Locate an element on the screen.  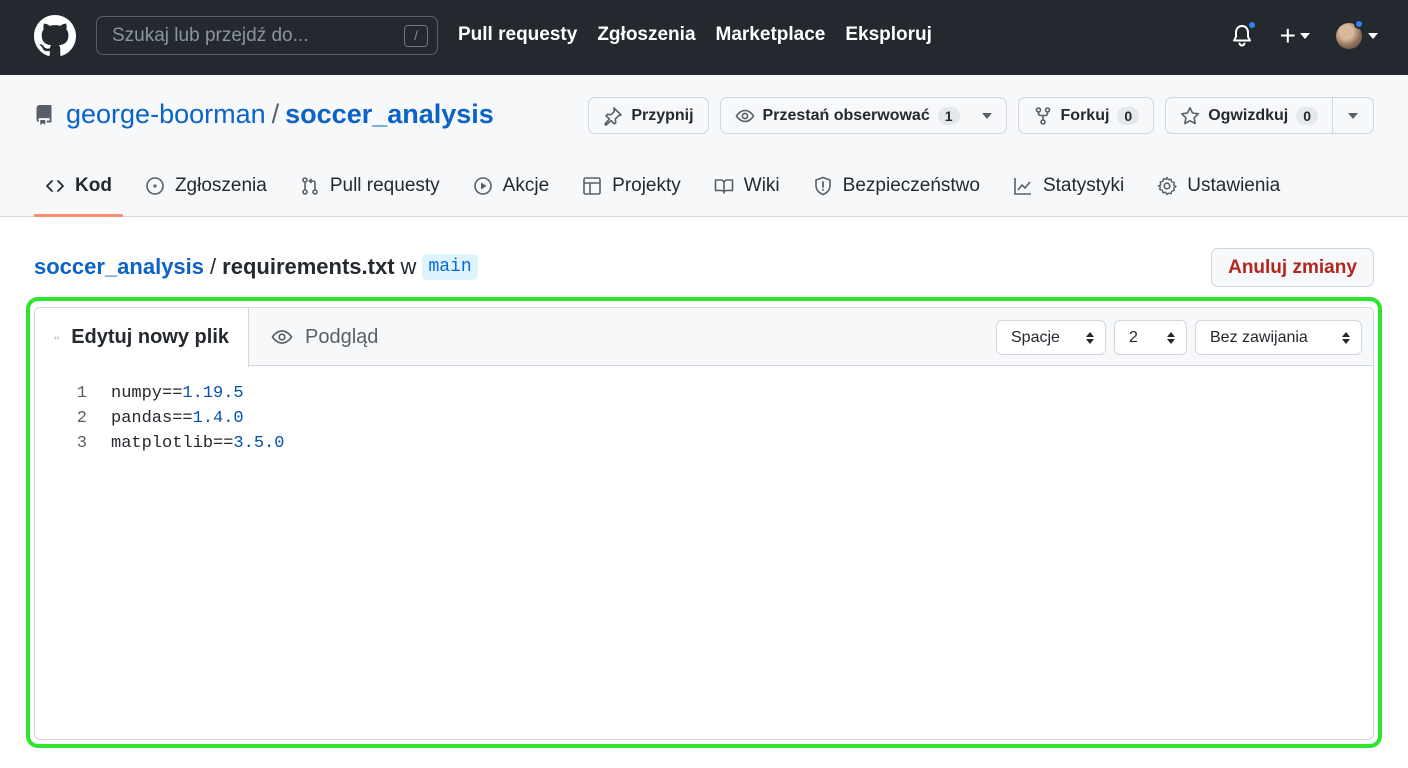
fork-label: Forkuj is located at coordinates (1085, 115).